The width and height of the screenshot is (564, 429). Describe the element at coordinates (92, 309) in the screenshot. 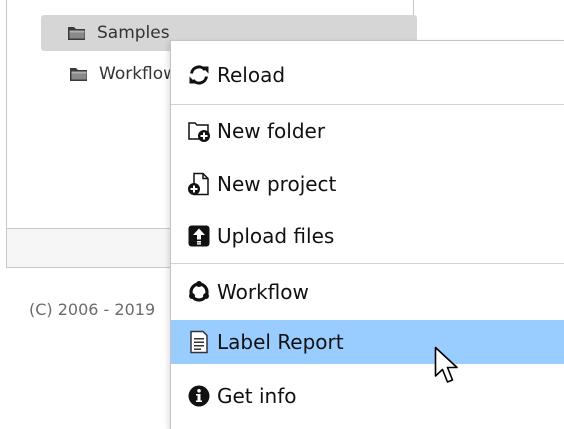

I see `copyright-text: (C) 2006 - 2019` at that location.